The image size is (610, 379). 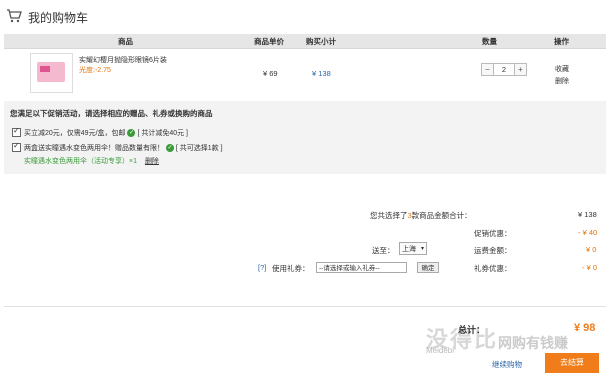 What do you see at coordinates (199, 148) in the screenshot?
I see `promo2-badge: [ 共可选择1款 ]` at bounding box center [199, 148].